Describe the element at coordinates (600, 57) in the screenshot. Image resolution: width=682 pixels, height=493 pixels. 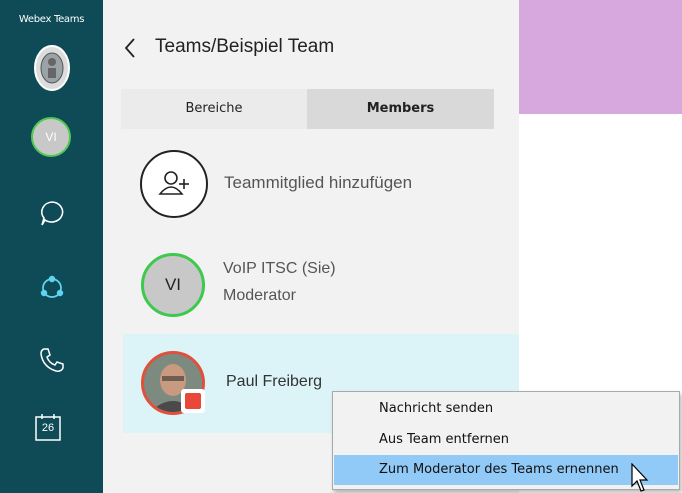
I see `space-color-block` at that location.